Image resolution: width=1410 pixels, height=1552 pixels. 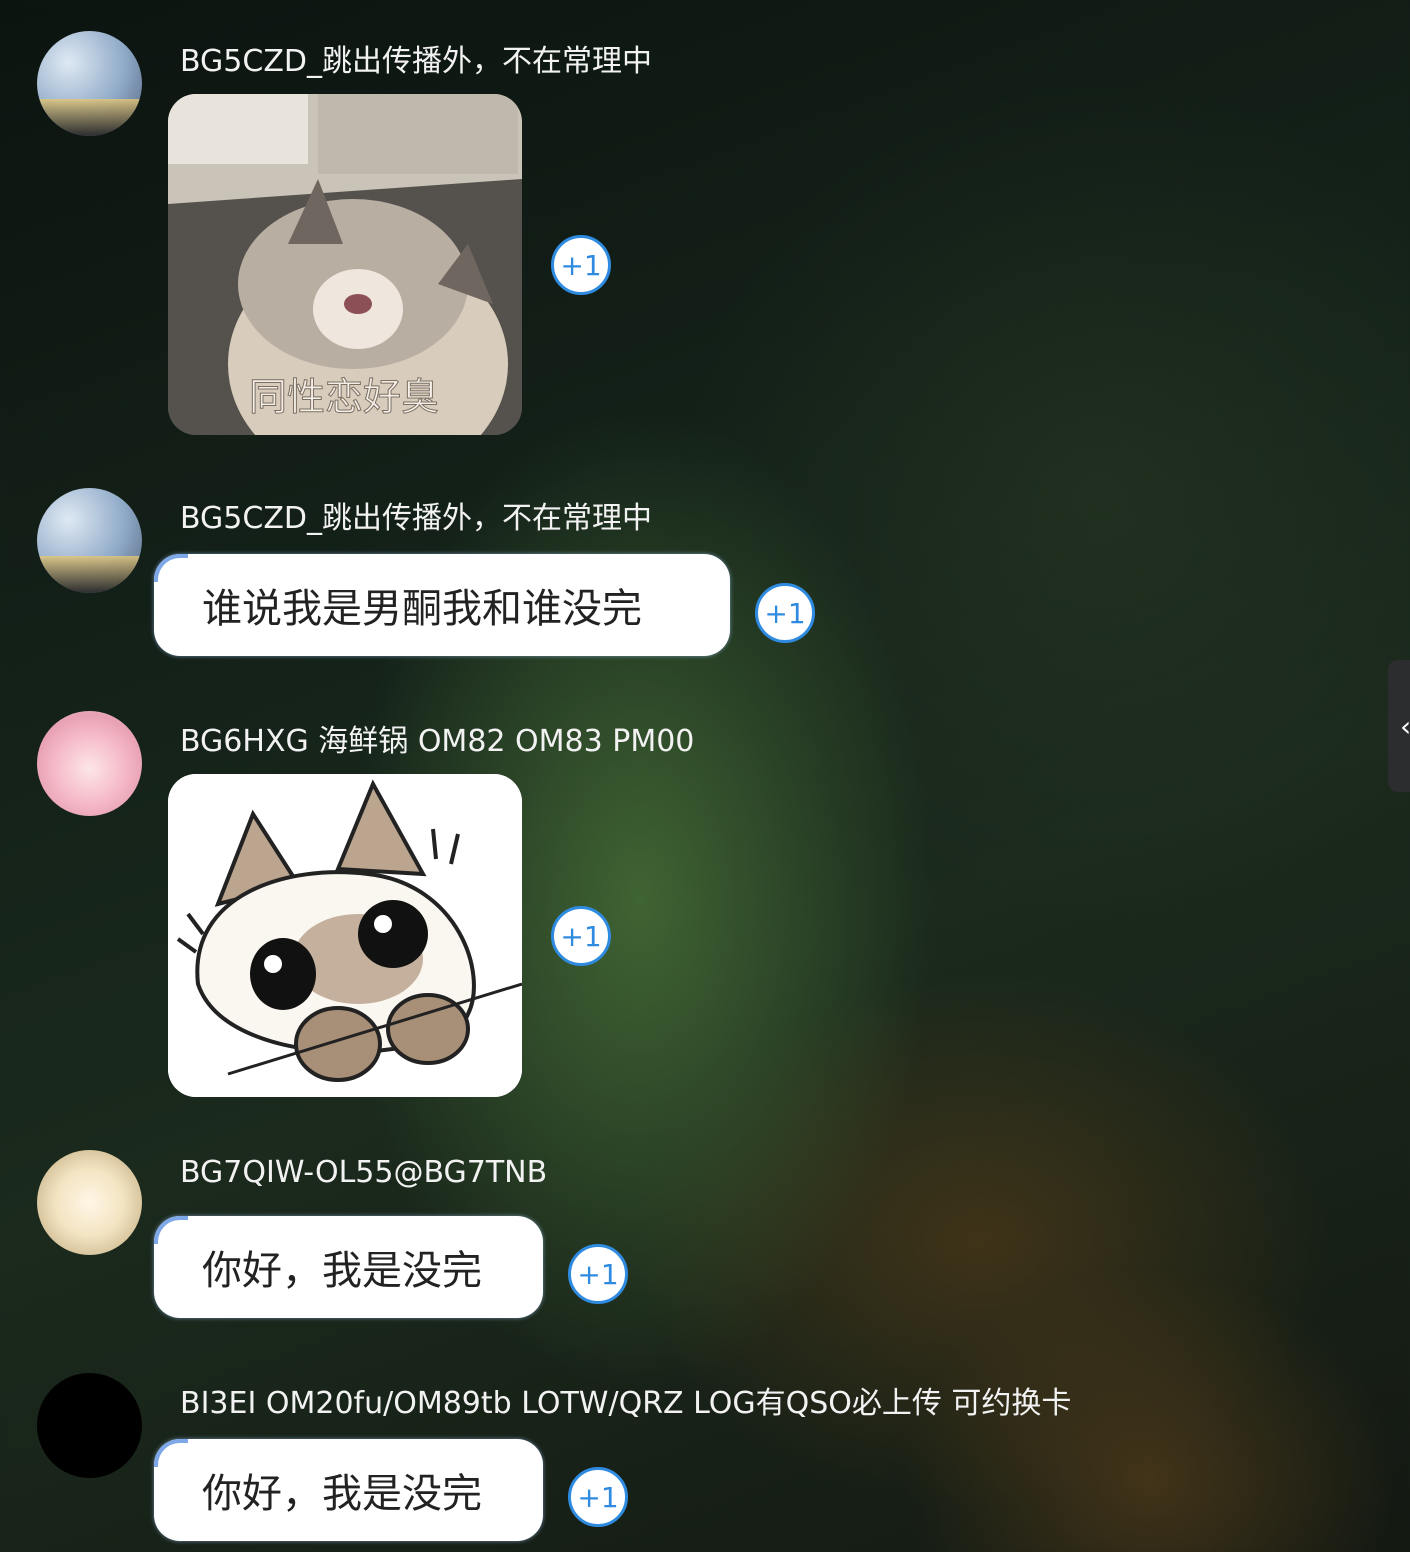 What do you see at coordinates (437, 741) in the screenshot?
I see `sender-name: BG6HXG 海鲜锅 OM82 OM83 PM00` at bounding box center [437, 741].